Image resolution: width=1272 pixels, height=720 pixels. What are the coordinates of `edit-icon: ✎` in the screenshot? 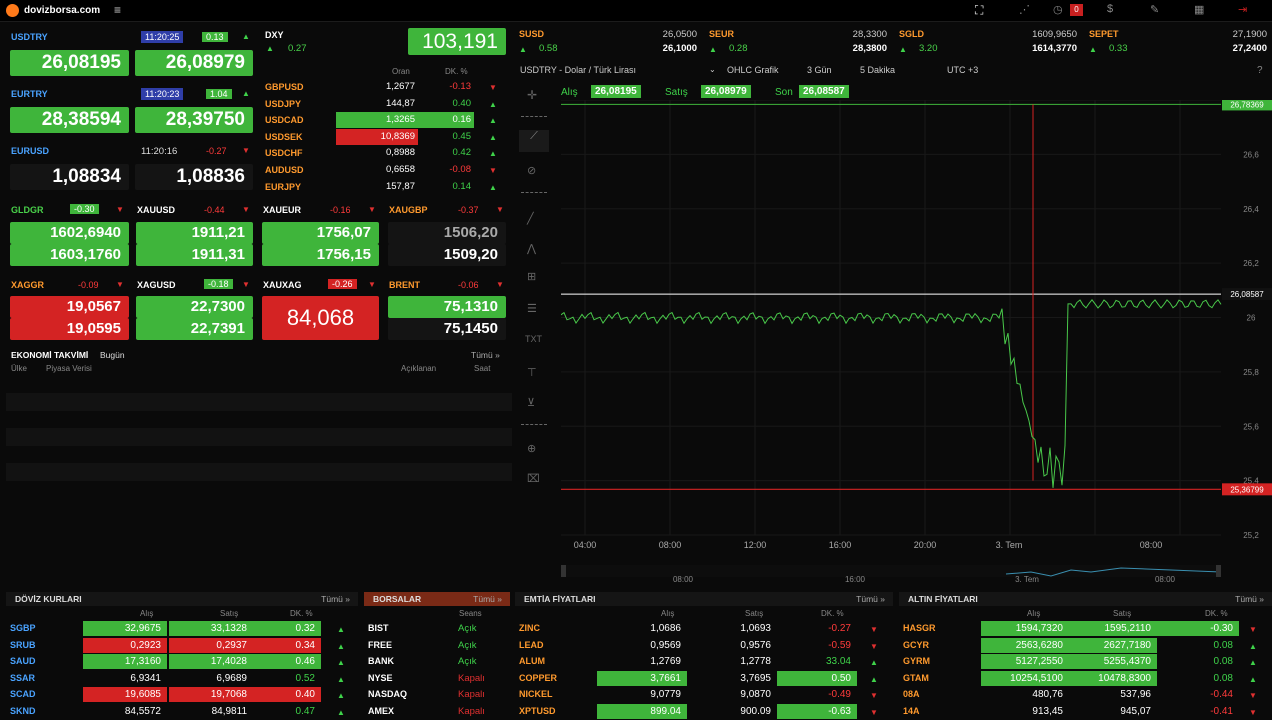 It's located at (1154, 9).